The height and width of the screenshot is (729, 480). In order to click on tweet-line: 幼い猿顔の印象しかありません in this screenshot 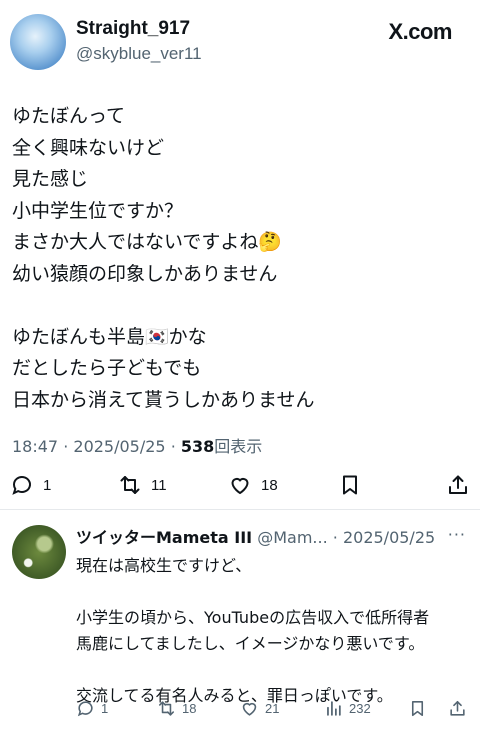, I will do `click(145, 273)`.